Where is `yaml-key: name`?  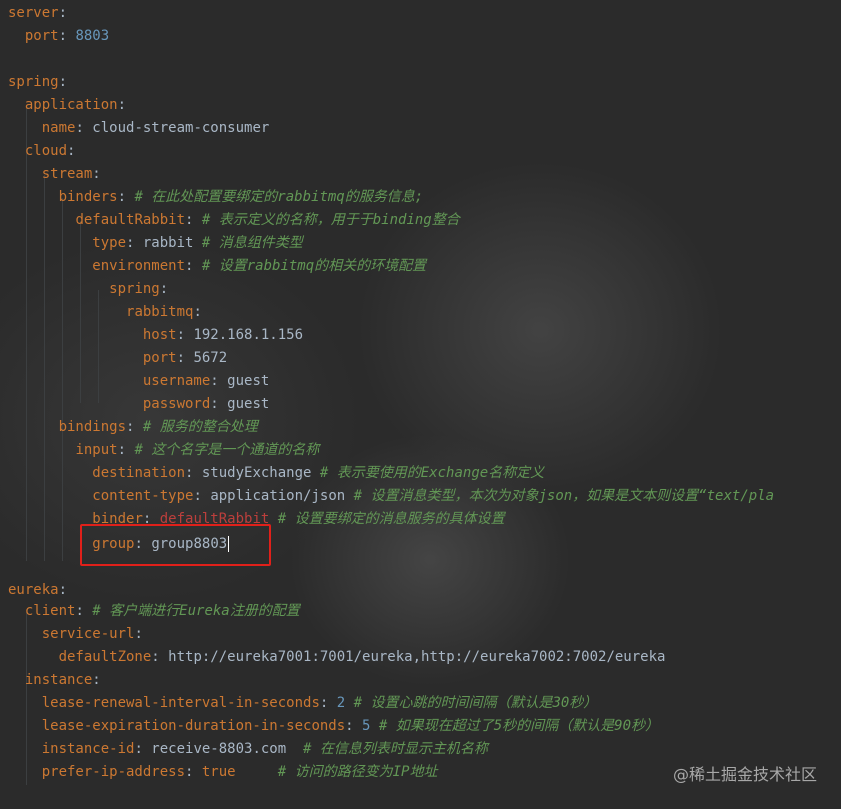 yaml-key: name is located at coordinates (58, 128).